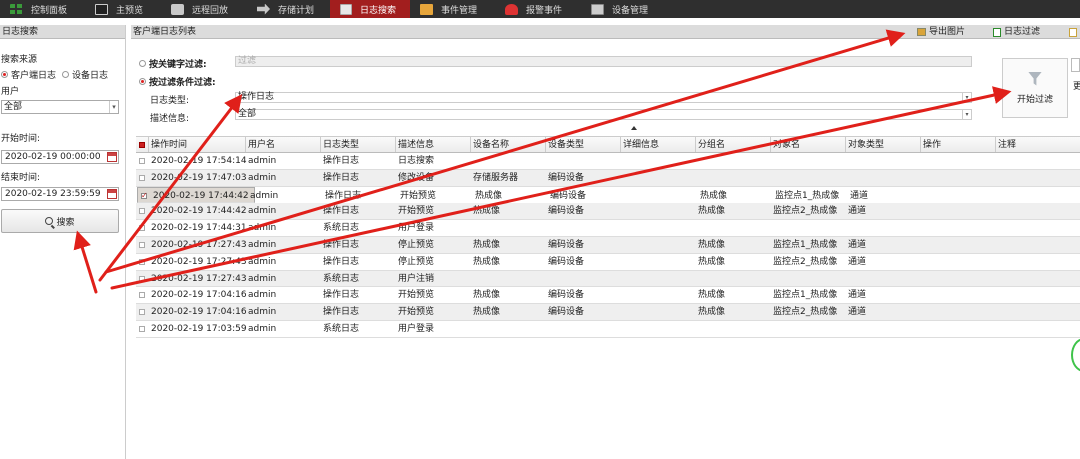 The width and height of the screenshot is (1080, 459). What do you see at coordinates (296, 10) in the screenshot?
I see `menu-item-label: 存储计划` at bounding box center [296, 10].